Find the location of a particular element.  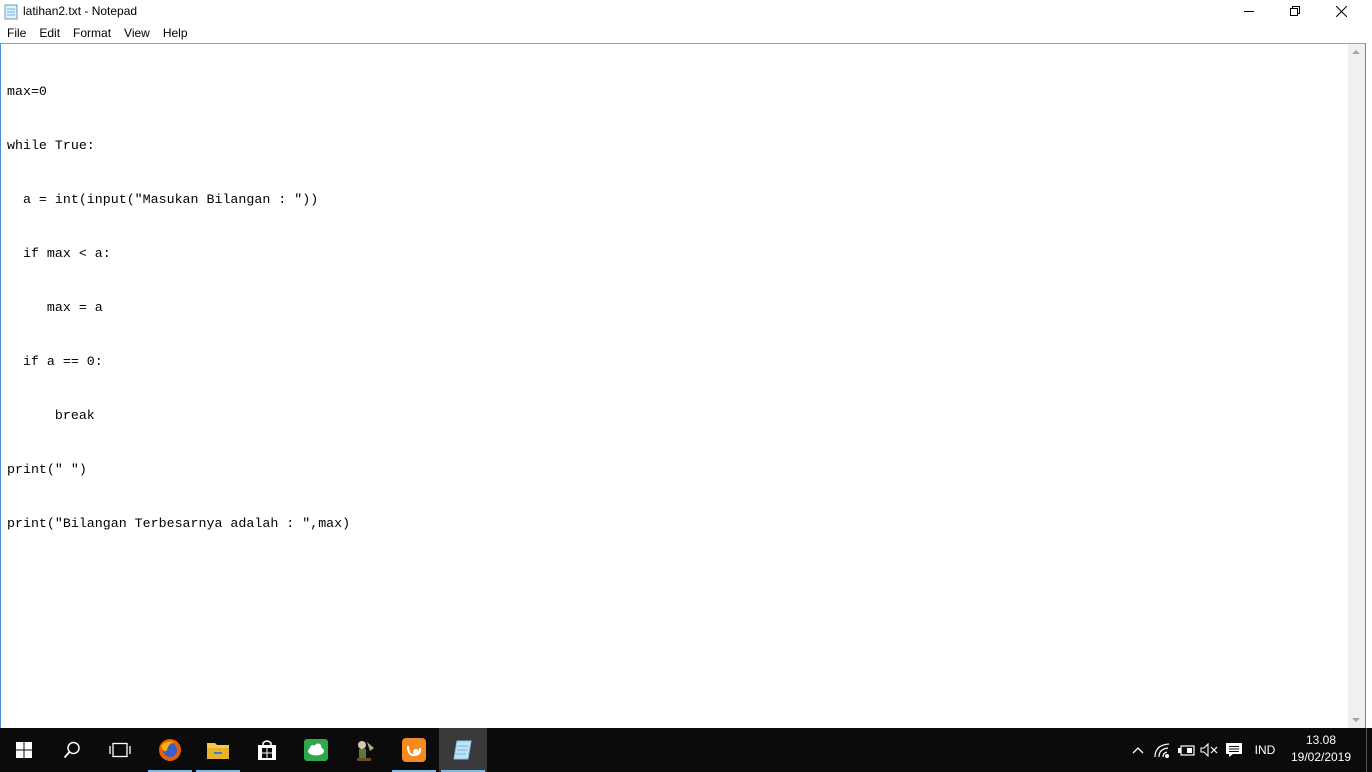

code-line: a = int(input("Masukan Bilangan : ")) is located at coordinates (163, 199).